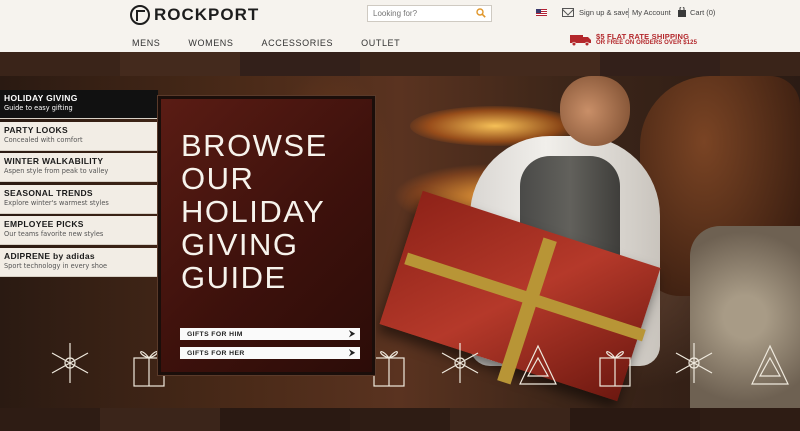  Describe the element at coordinates (48, 192) in the screenshot. I see `tab-title: SEASONAL TRENDS` at that location.